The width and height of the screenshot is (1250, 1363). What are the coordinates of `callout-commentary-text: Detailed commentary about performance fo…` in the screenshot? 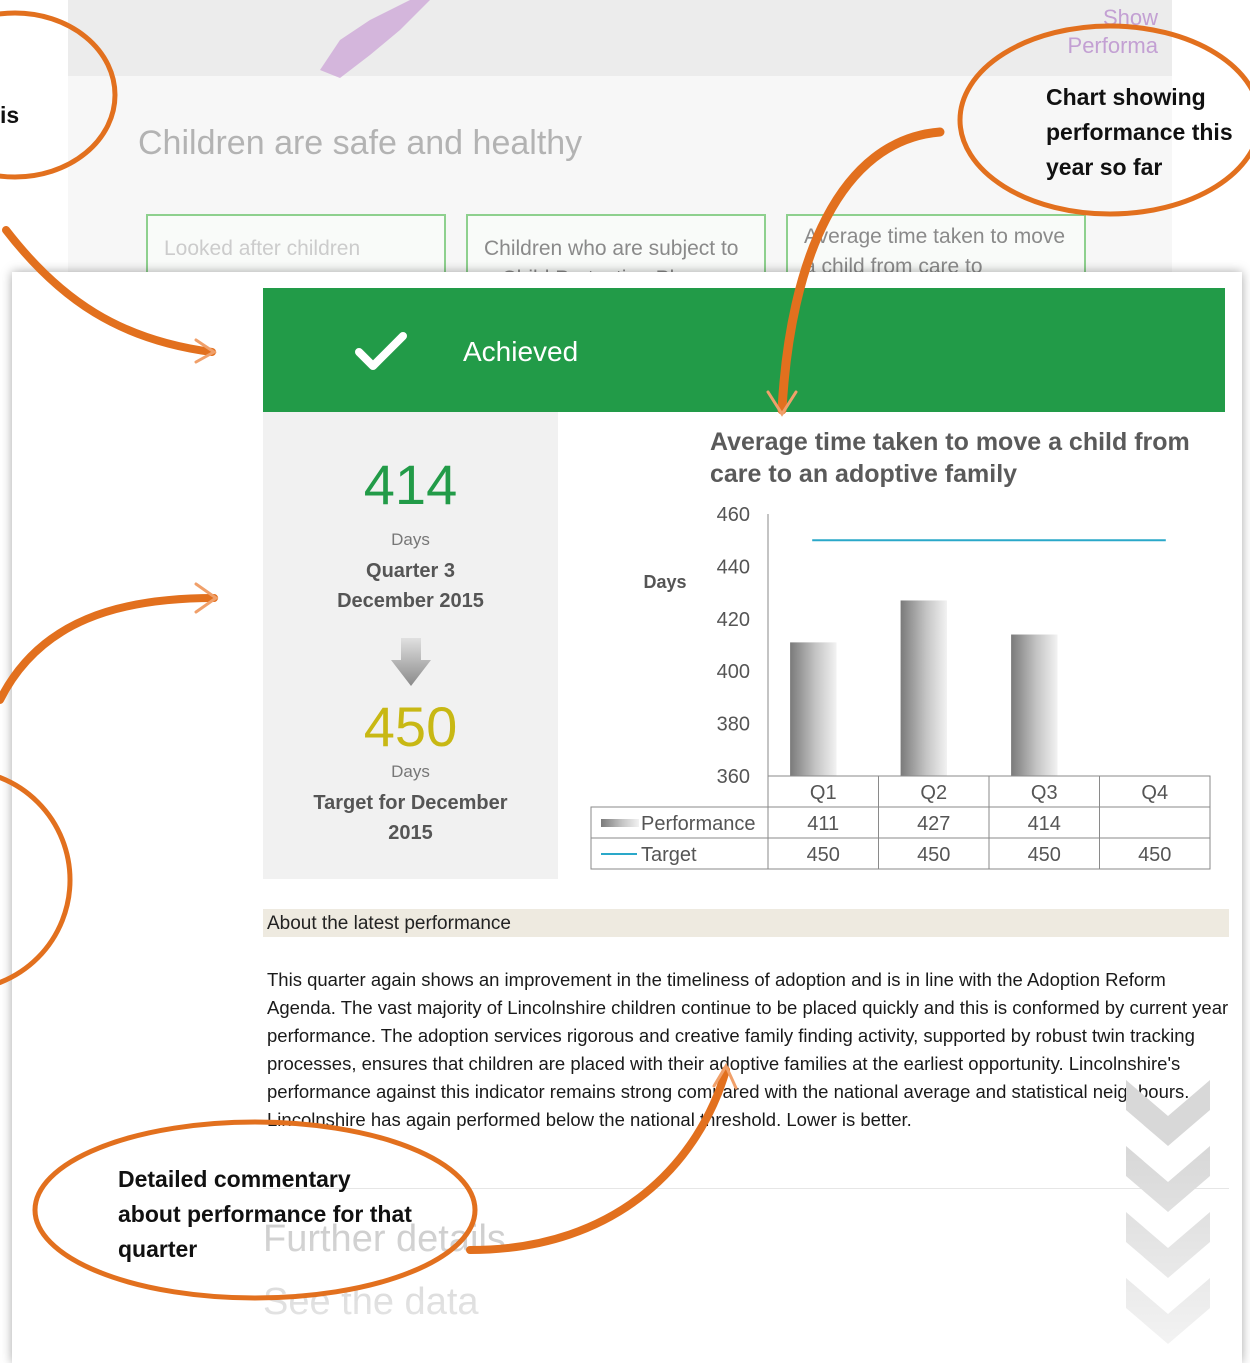 It's located at (265, 1214).